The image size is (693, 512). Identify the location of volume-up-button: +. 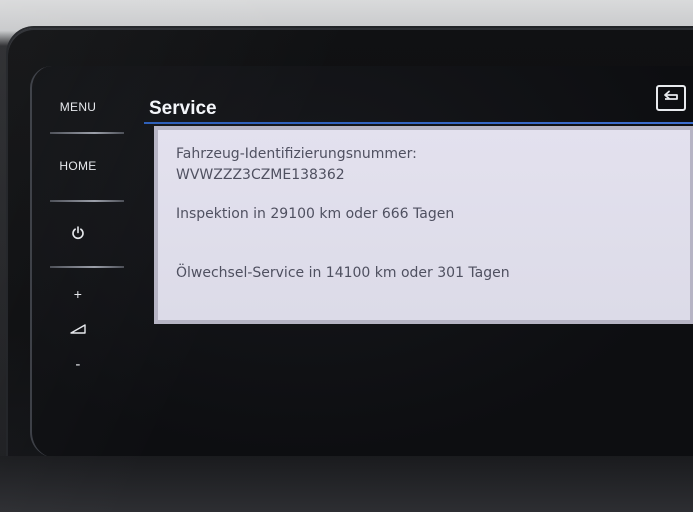
(78, 294).